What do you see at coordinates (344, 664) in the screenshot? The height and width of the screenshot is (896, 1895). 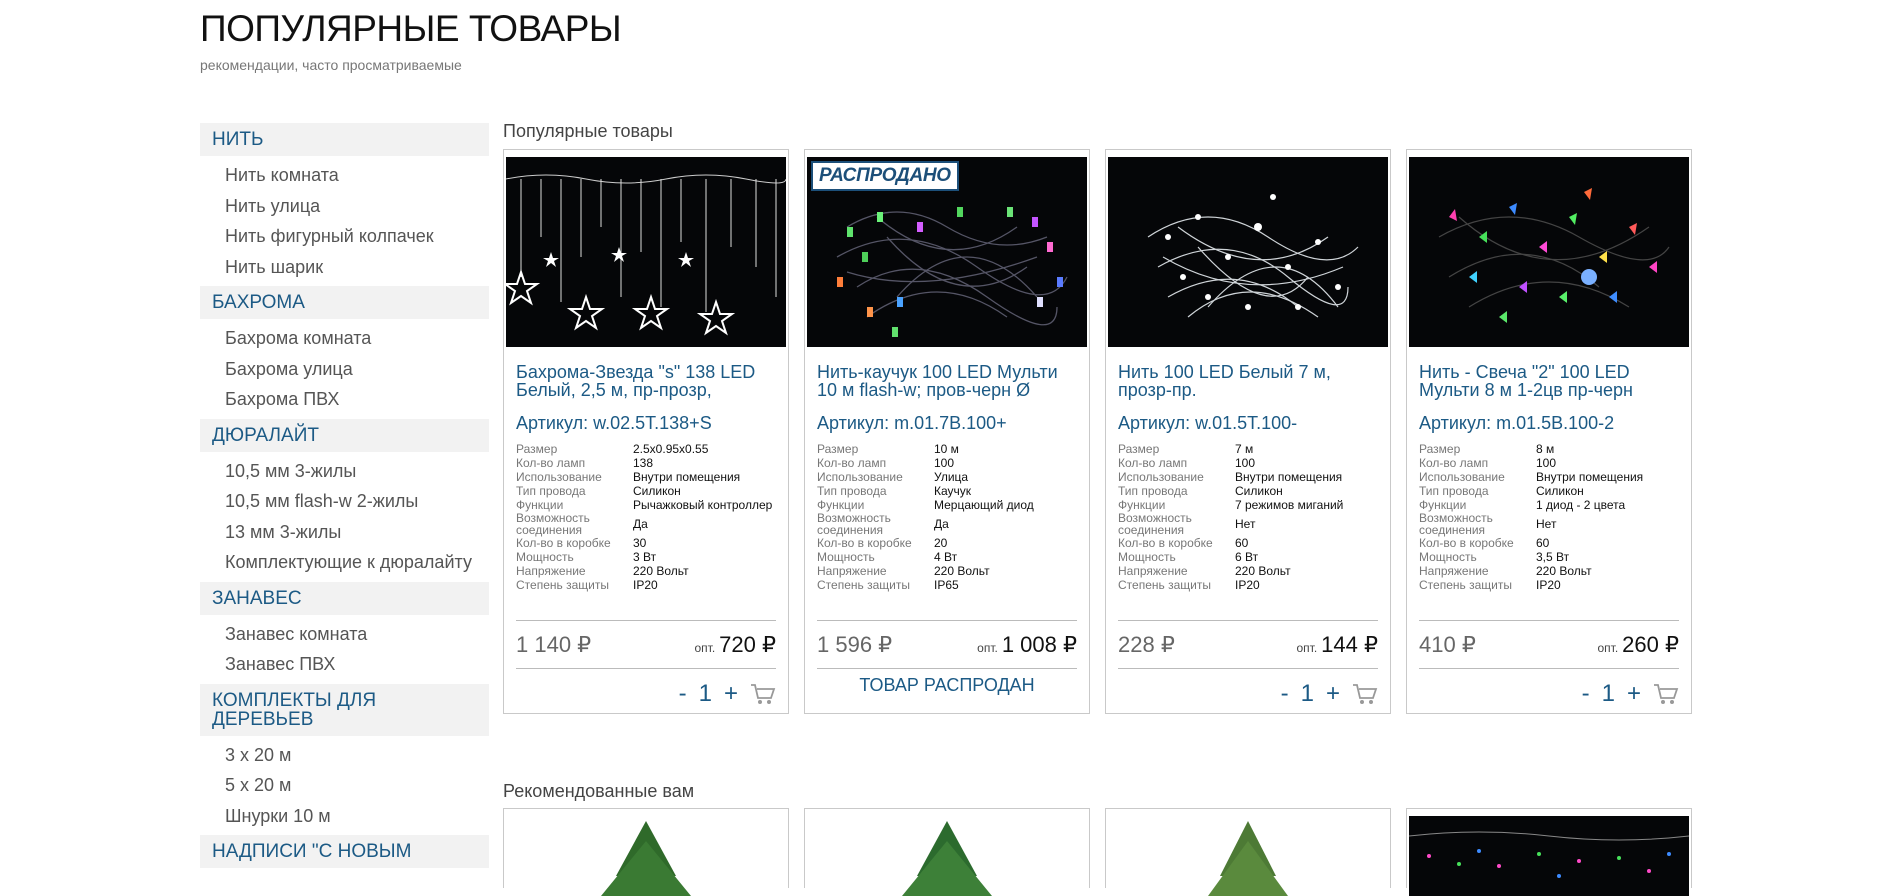 I see `category-item: Занавес ПВХ` at bounding box center [344, 664].